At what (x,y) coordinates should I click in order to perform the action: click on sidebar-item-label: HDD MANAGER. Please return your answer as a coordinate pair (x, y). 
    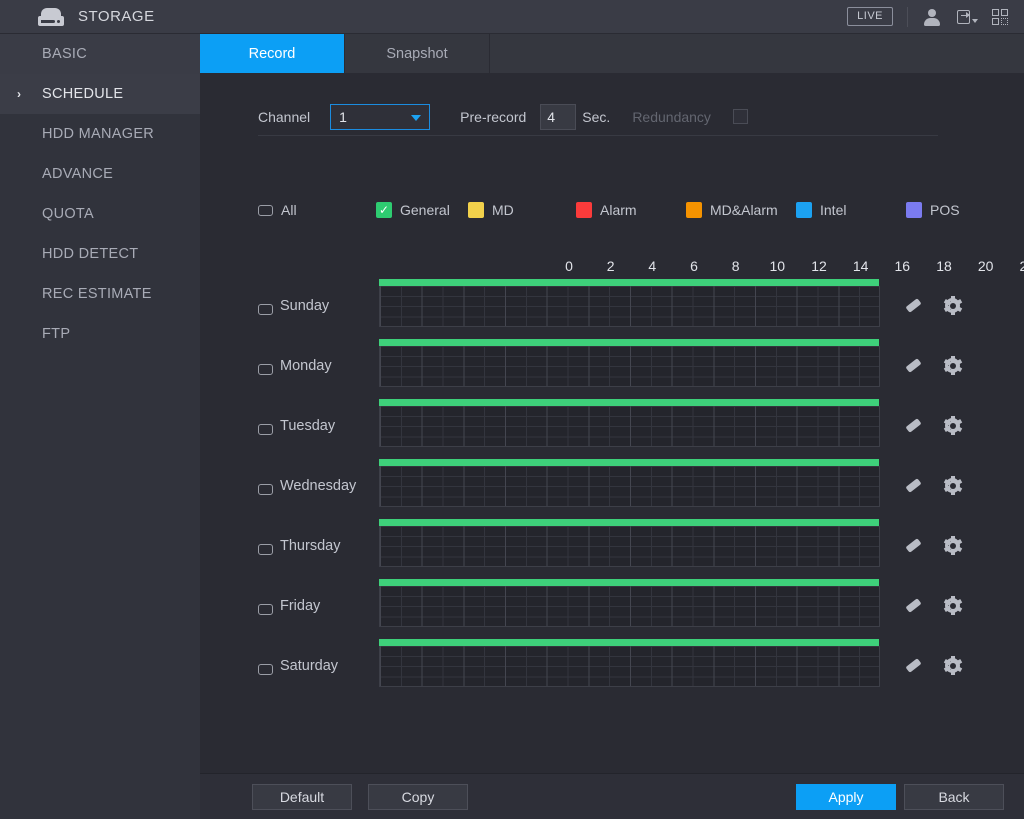
    Looking at the image, I should click on (98, 134).